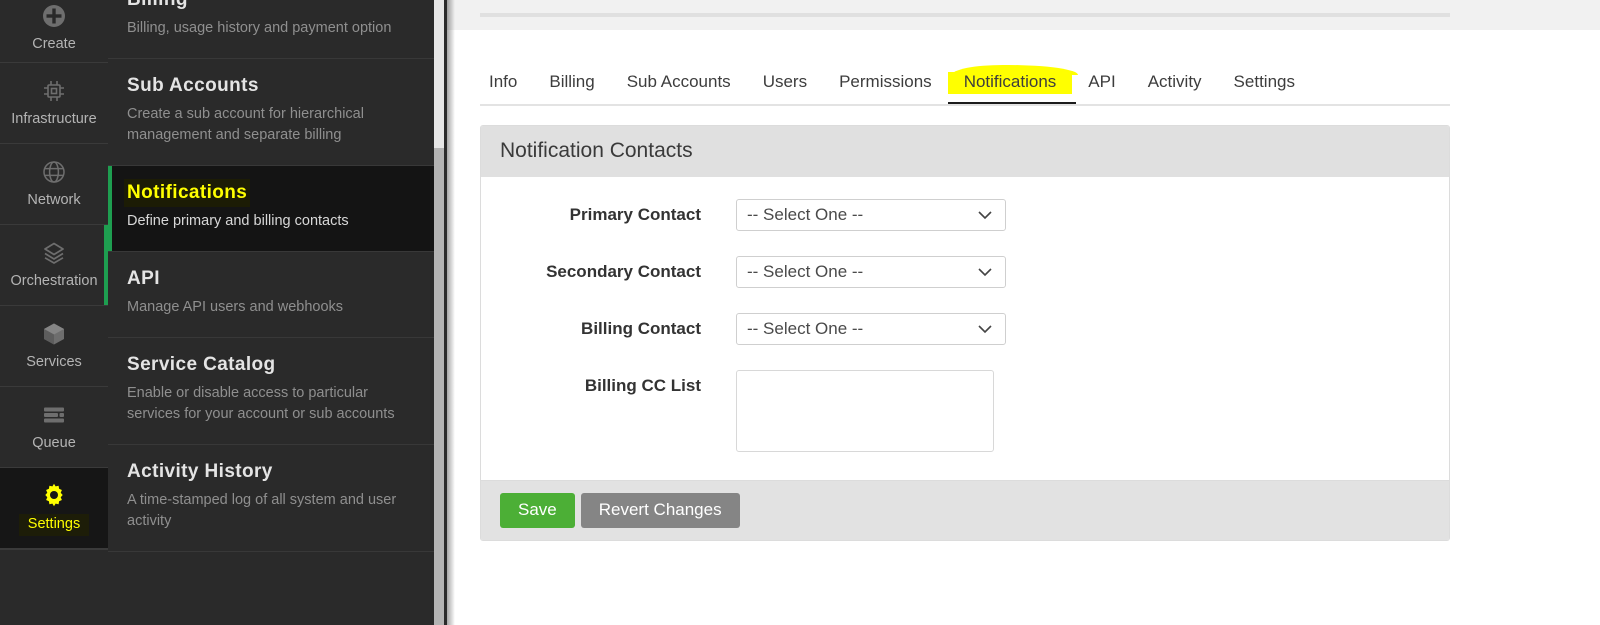  I want to click on rail-item-queue: Queue, so click(54, 427).